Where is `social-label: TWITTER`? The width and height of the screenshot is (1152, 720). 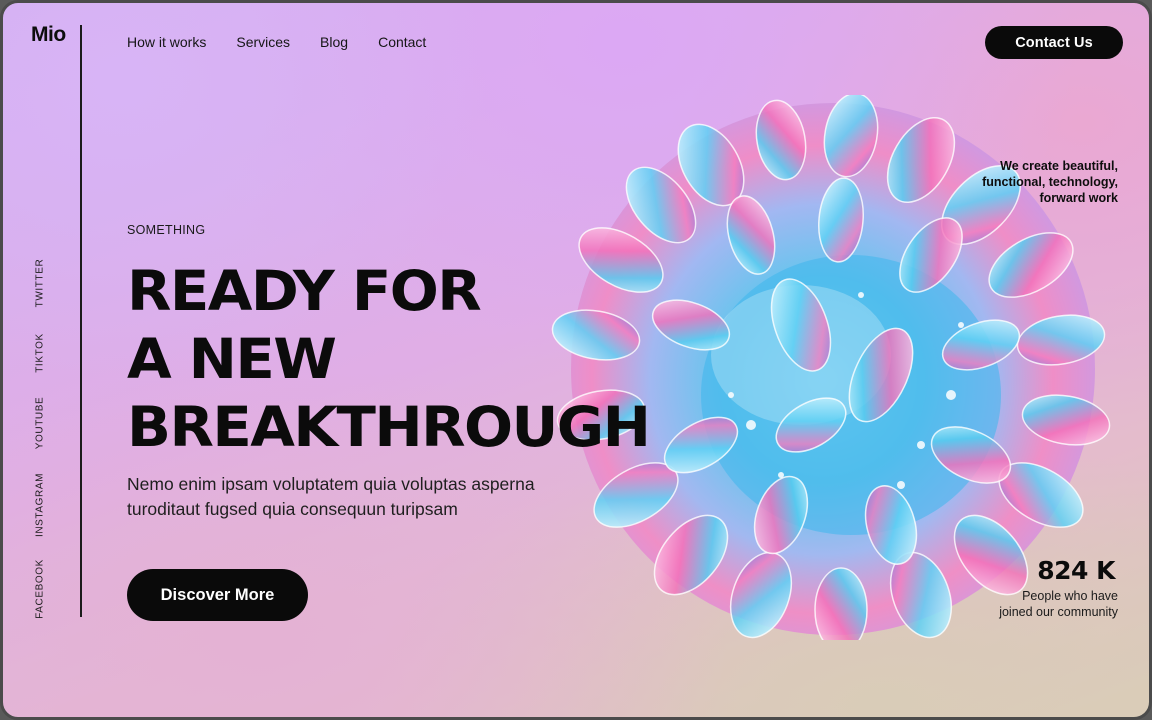
social-label: TWITTER is located at coordinates (40, 283).